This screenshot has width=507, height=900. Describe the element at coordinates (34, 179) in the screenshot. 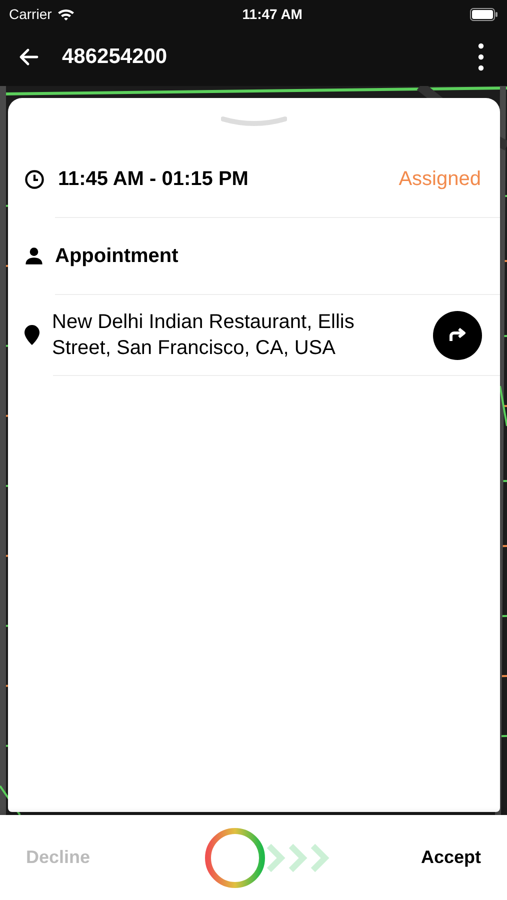

I see `clock-icon` at that location.